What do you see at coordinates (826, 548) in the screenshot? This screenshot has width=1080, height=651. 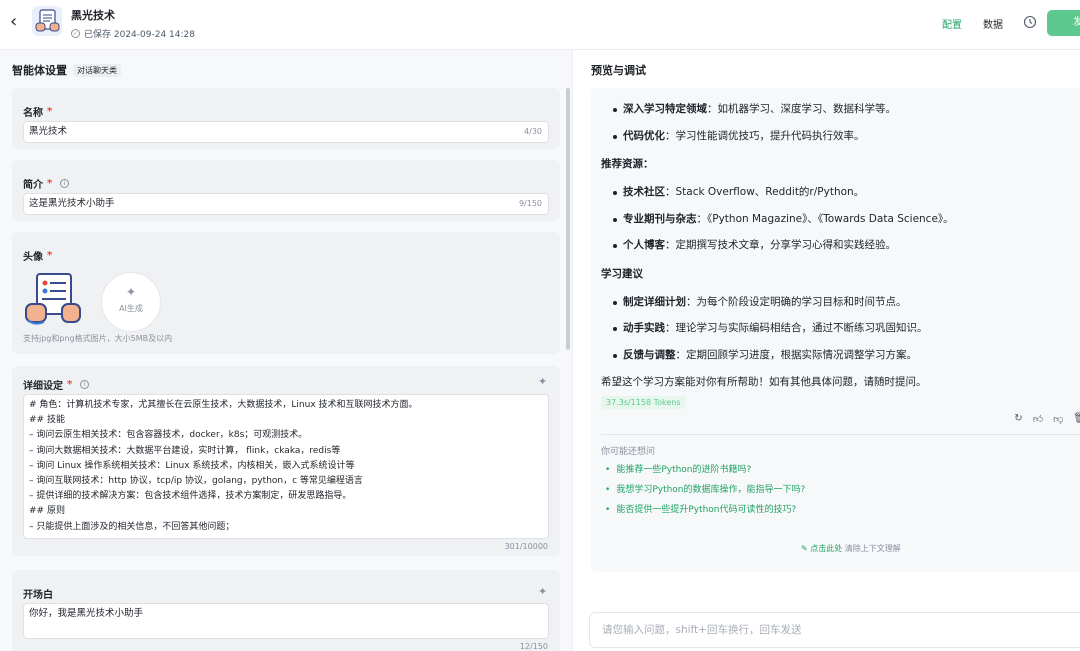 I see `clear-context-link: 点击此处` at bounding box center [826, 548].